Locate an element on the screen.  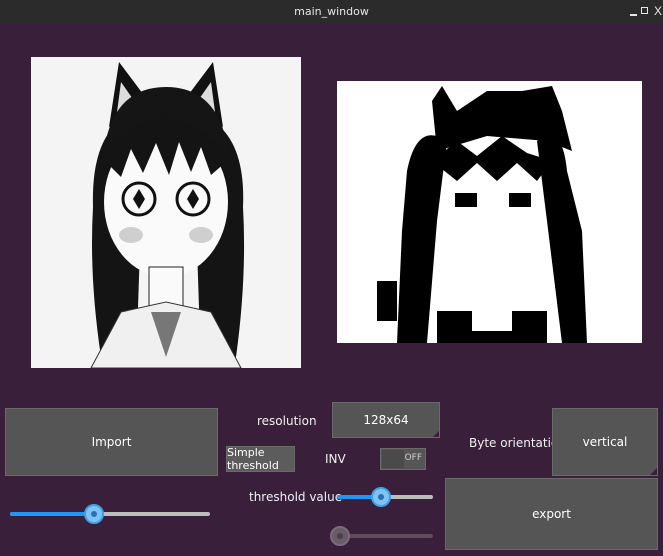
toggle-knob is located at coordinates (393, 459).